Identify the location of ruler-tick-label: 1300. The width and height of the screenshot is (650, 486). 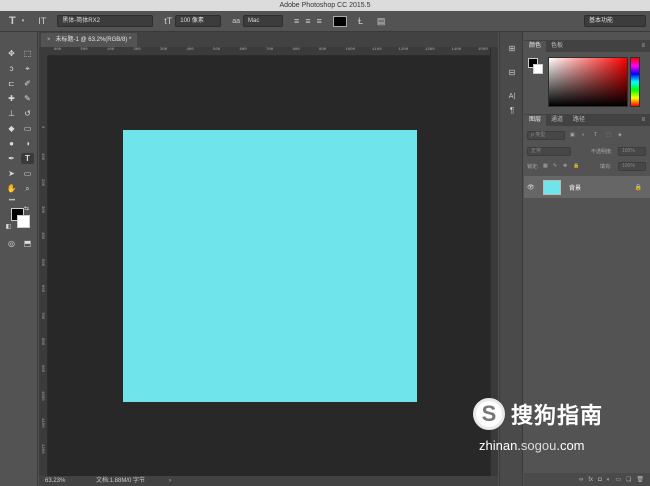
(430, 50).